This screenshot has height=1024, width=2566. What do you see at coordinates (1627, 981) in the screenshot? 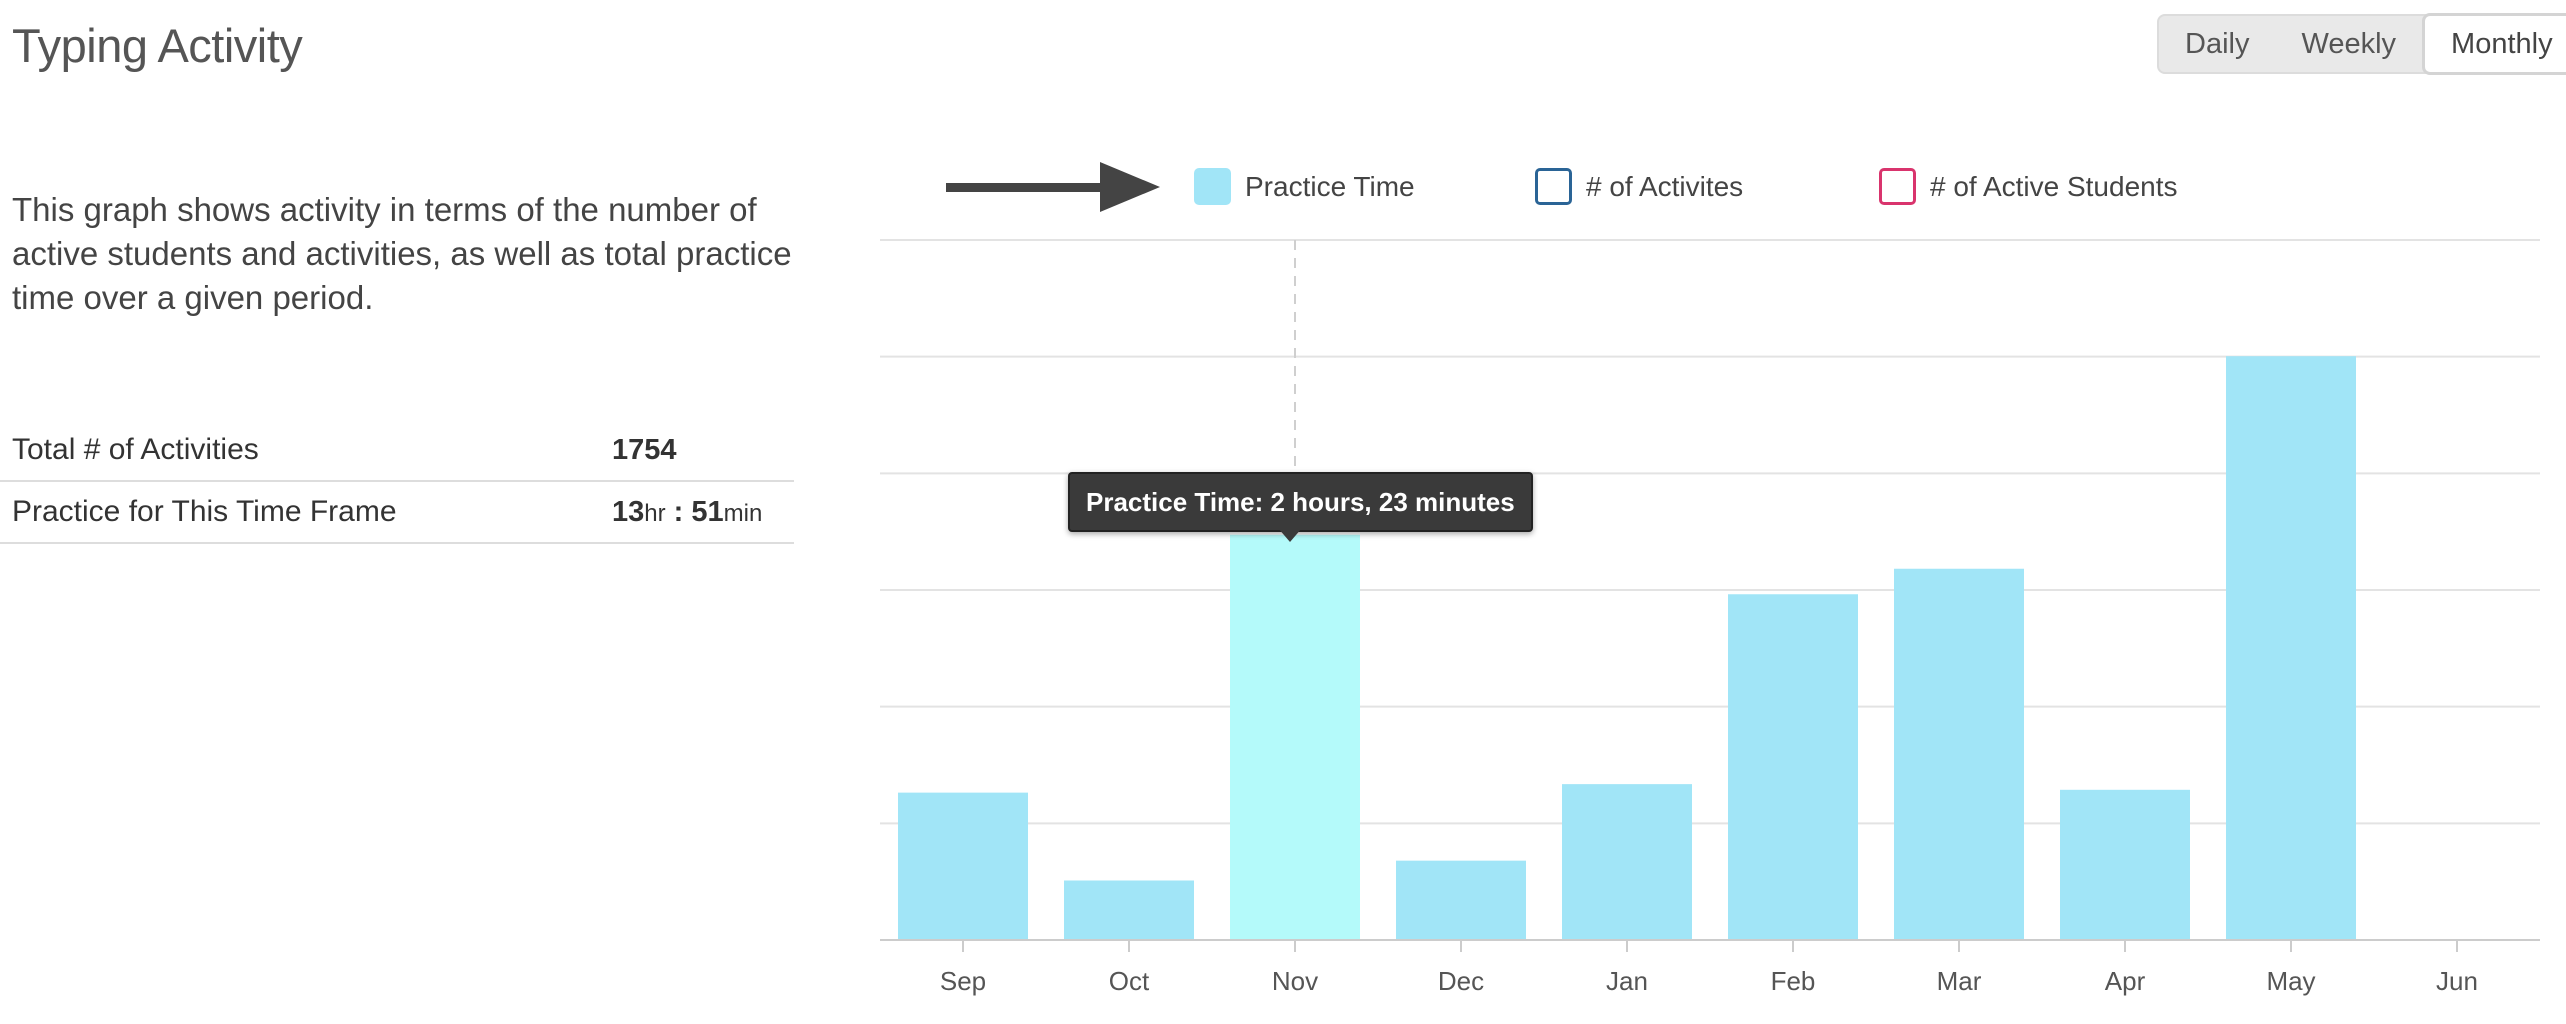
I see `x-tick-label-jan: Jan` at bounding box center [1627, 981].